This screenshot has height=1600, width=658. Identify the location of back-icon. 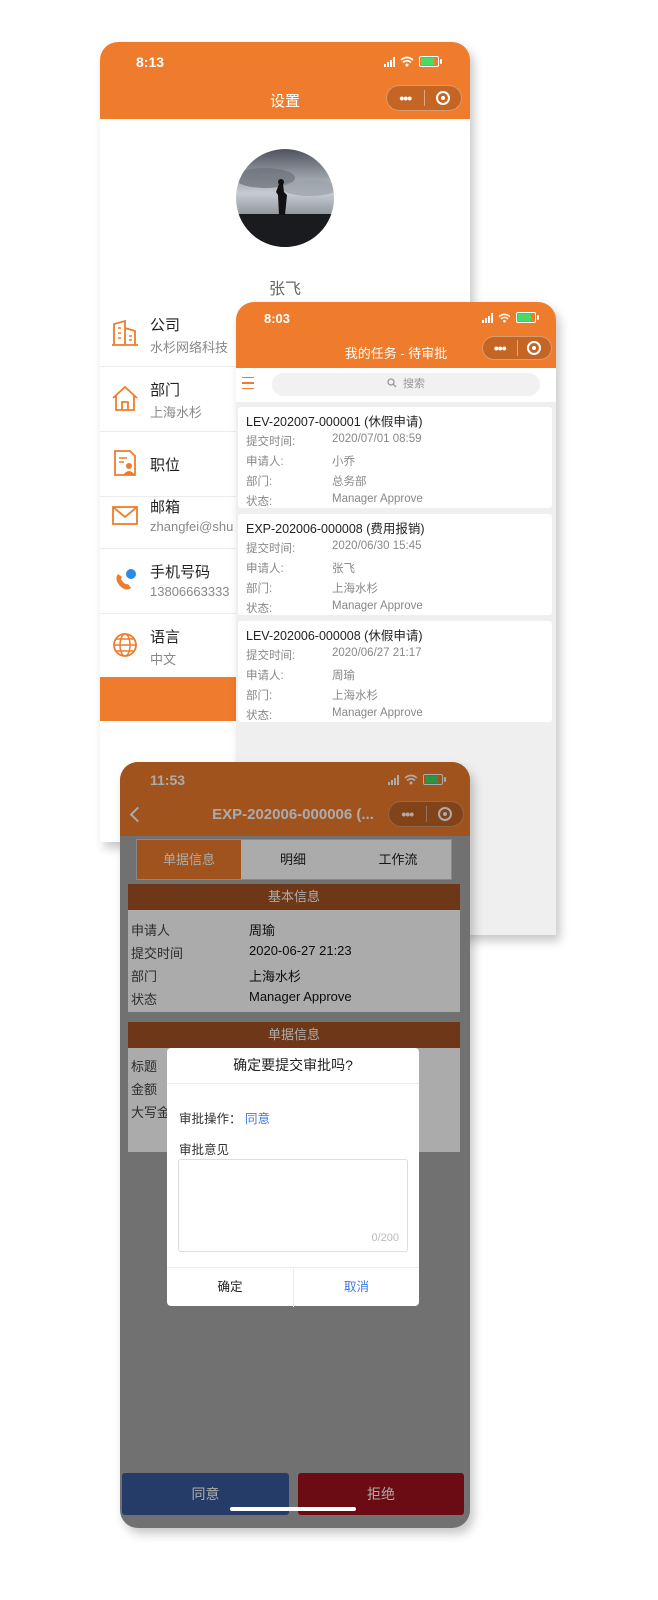
(137, 814).